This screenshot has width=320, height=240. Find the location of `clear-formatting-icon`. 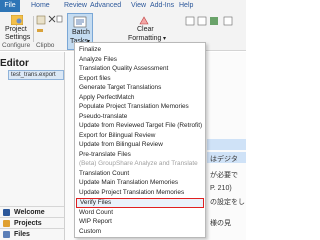

clear-formatting-icon is located at coordinates (144, 20).